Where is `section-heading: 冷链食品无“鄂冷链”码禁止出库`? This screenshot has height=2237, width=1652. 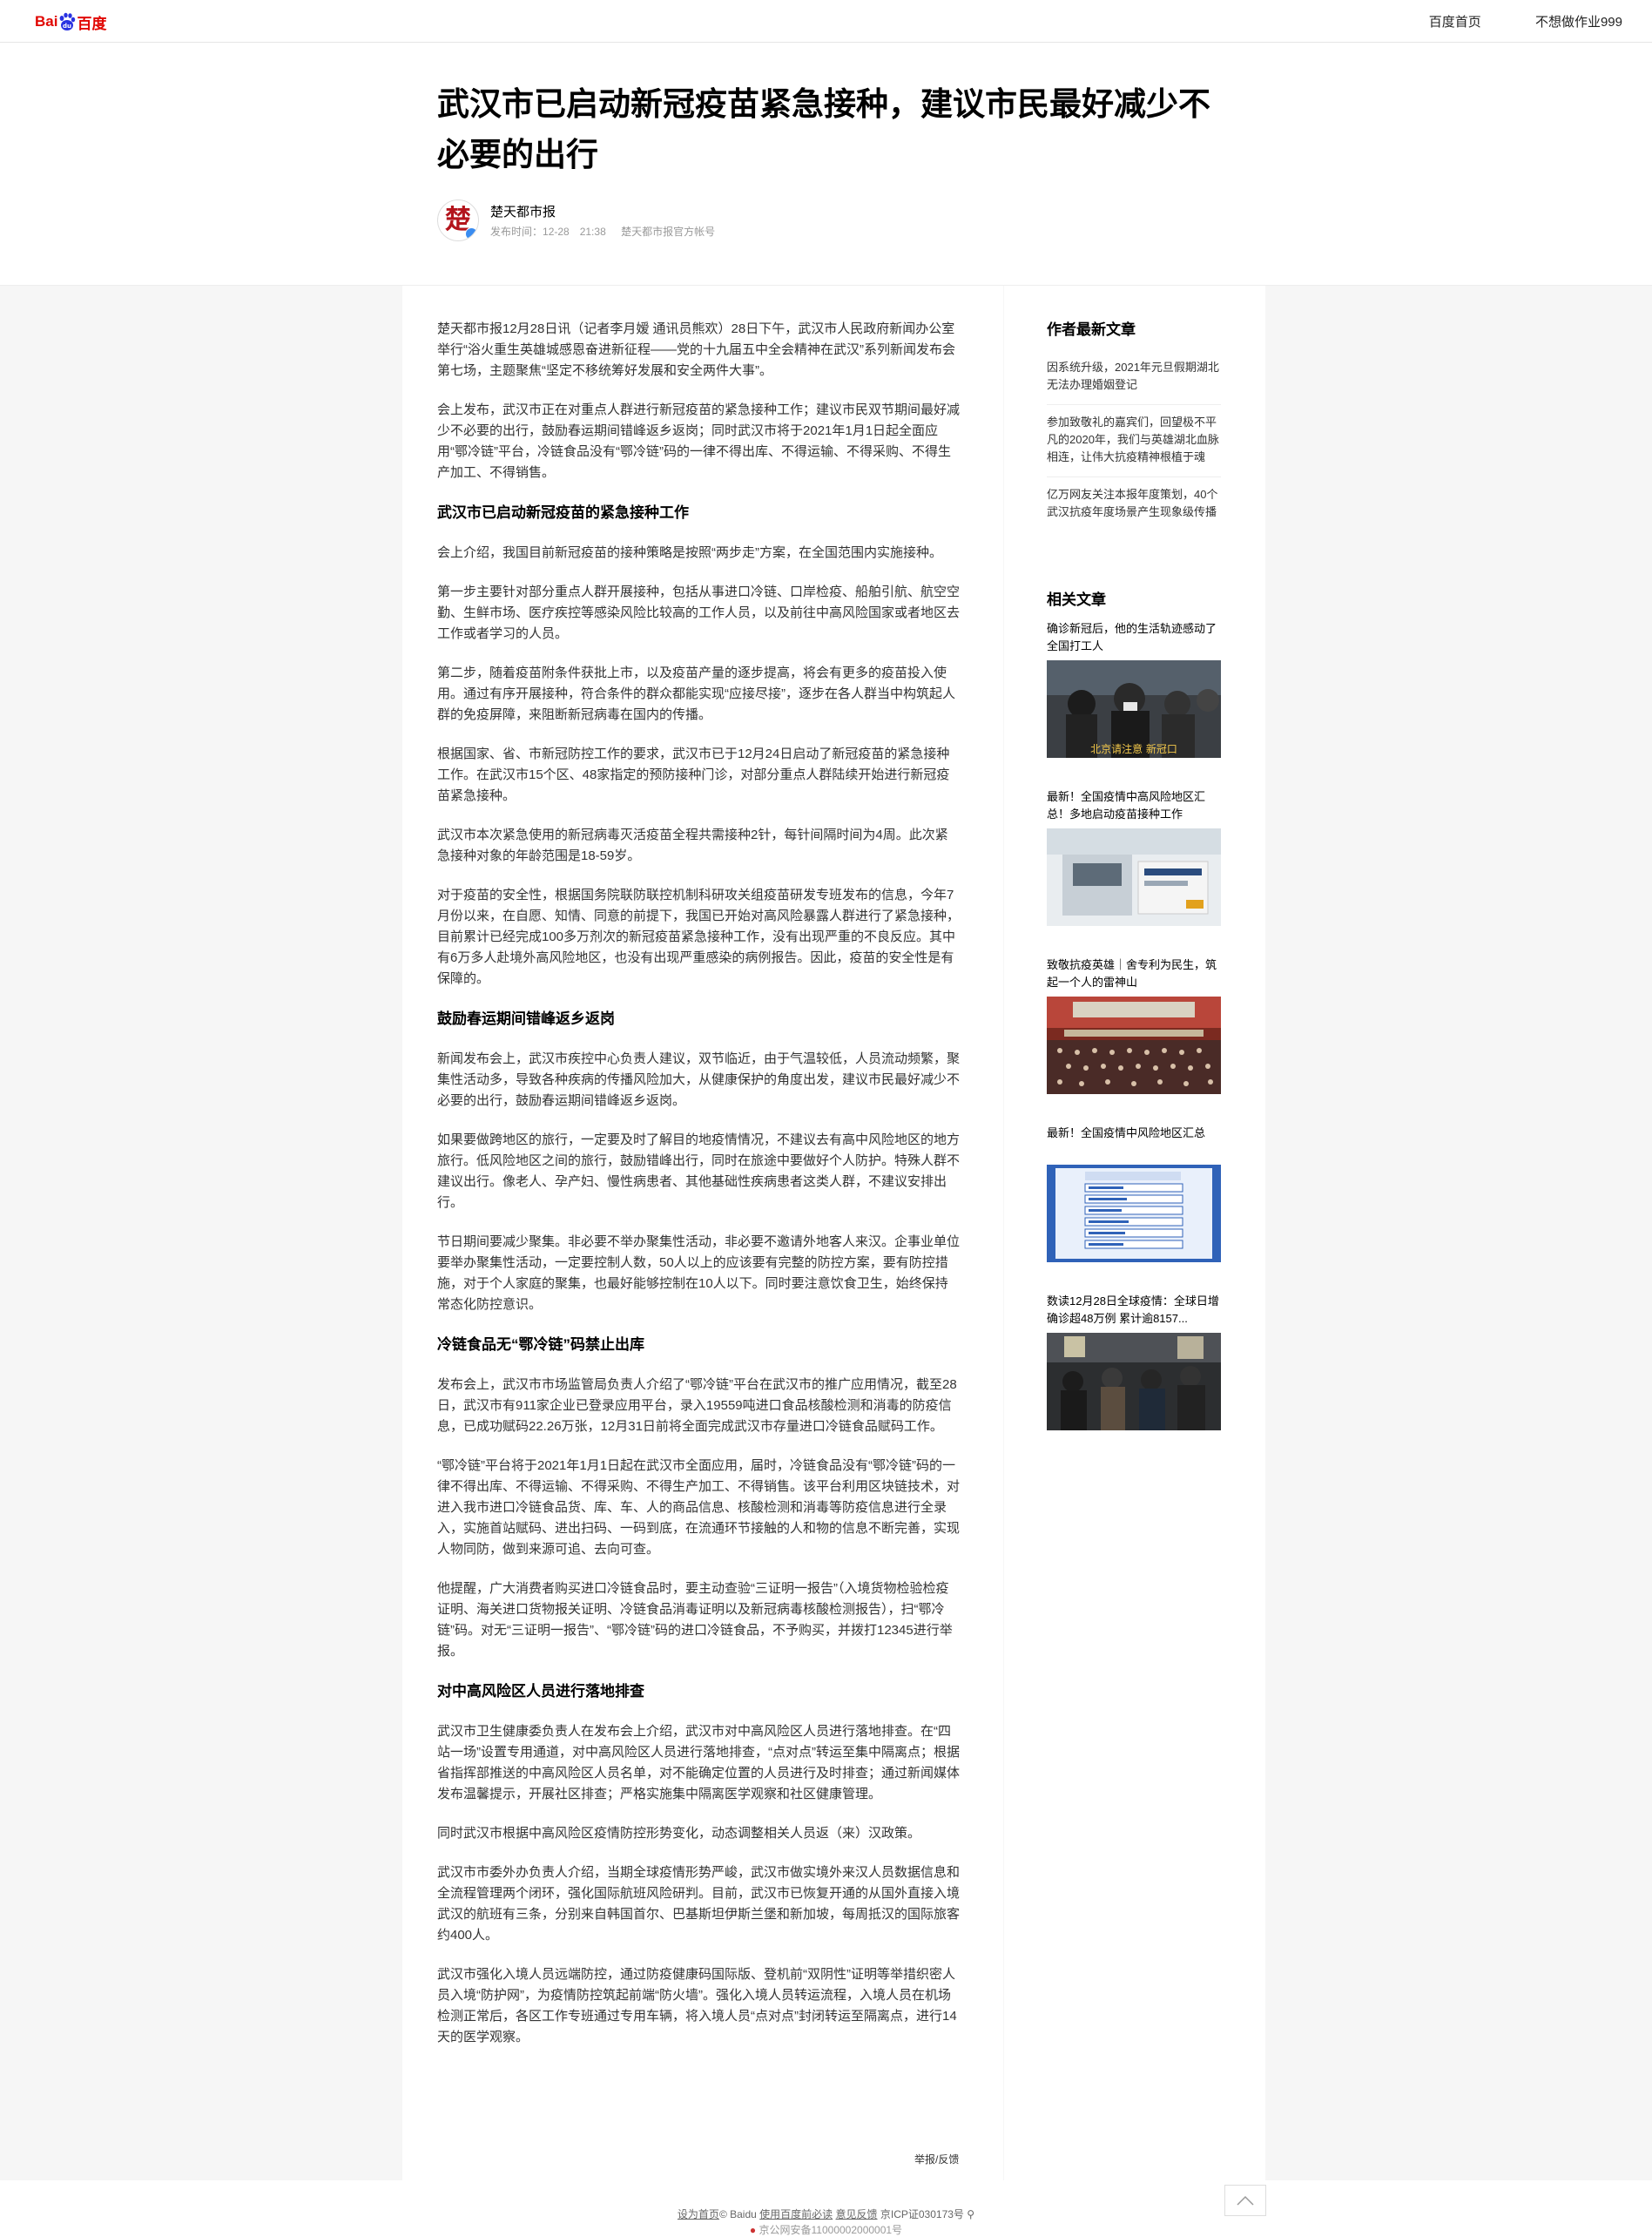 section-heading: 冷链食品无“鄂冷链”码禁止出库 is located at coordinates (540, 1344).